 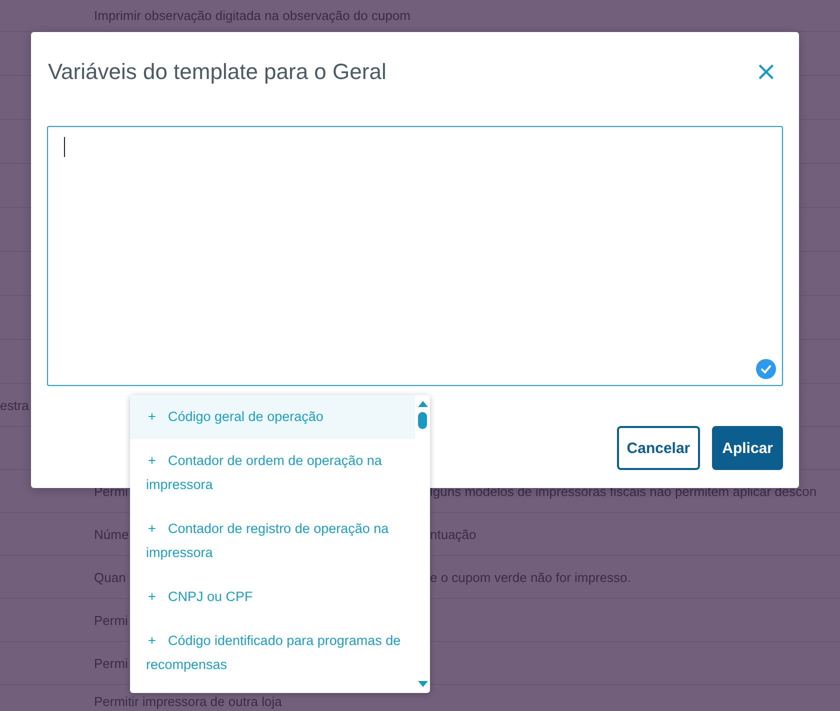 What do you see at coordinates (423, 684) in the screenshot?
I see `scroll-down-icon` at bounding box center [423, 684].